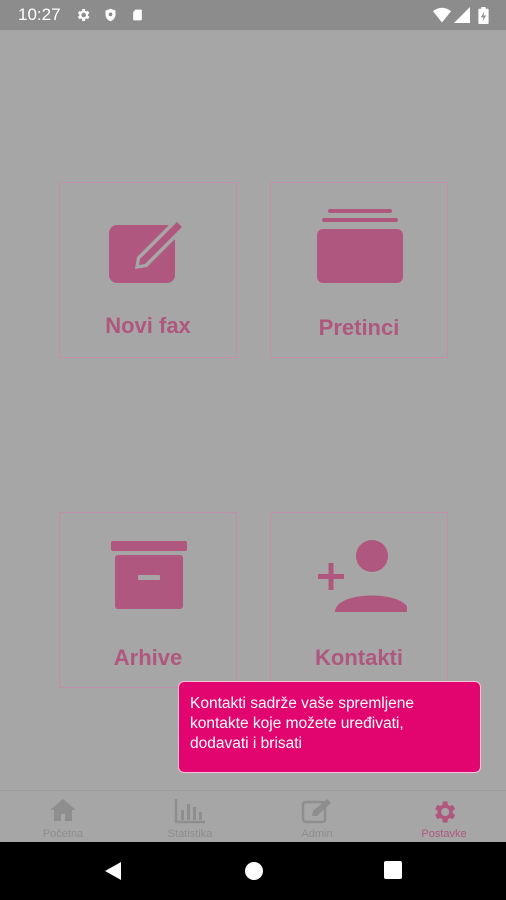  What do you see at coordinates (63, 834) in the screenshot?
I see `nav-label-home: Početna` at bounding box center [63, 834].